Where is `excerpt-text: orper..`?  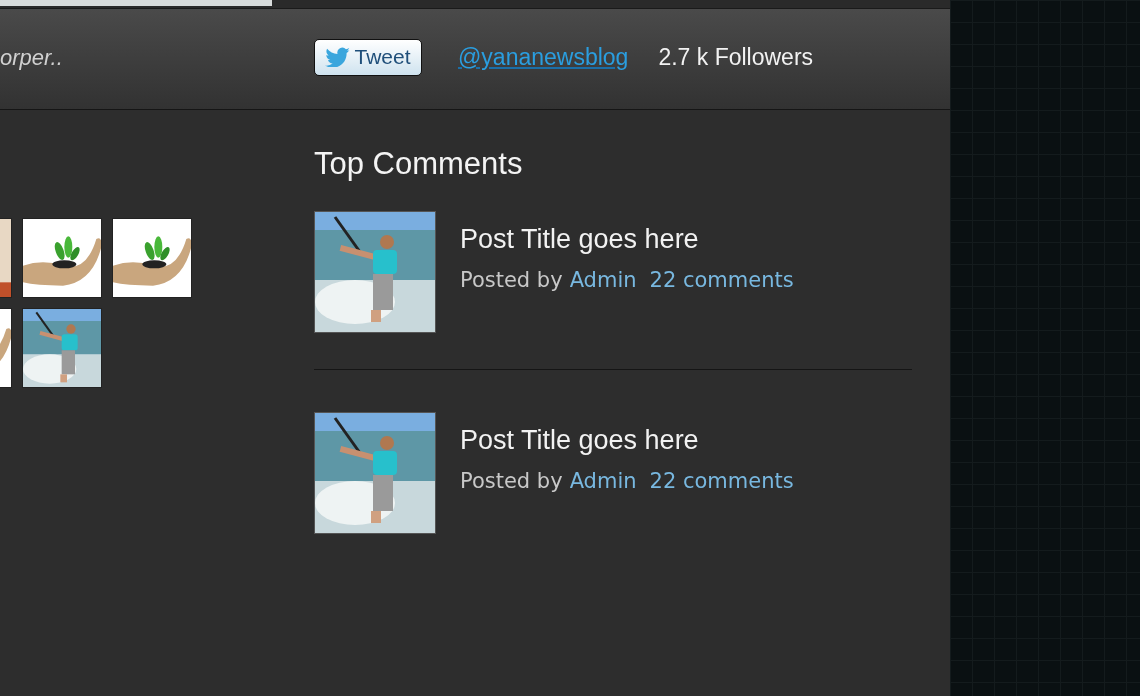 excerpt-text: orper.. is located at coordinates (32, 57).